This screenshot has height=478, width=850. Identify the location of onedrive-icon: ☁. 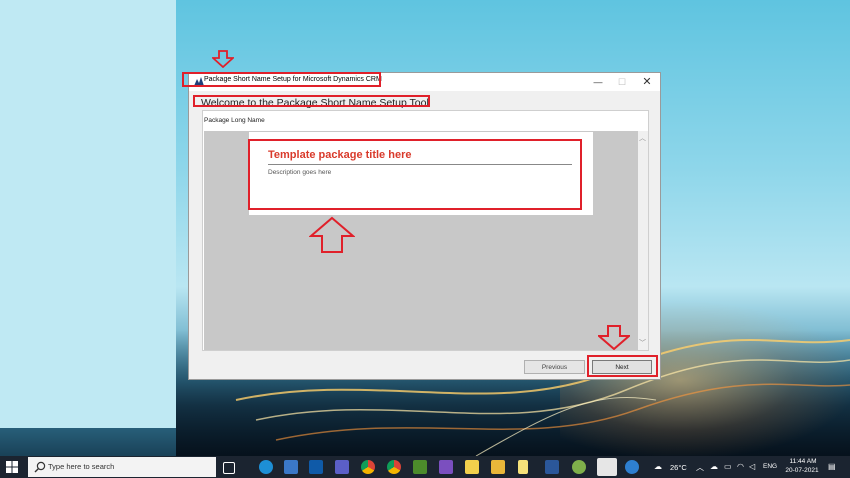
(714, 466).